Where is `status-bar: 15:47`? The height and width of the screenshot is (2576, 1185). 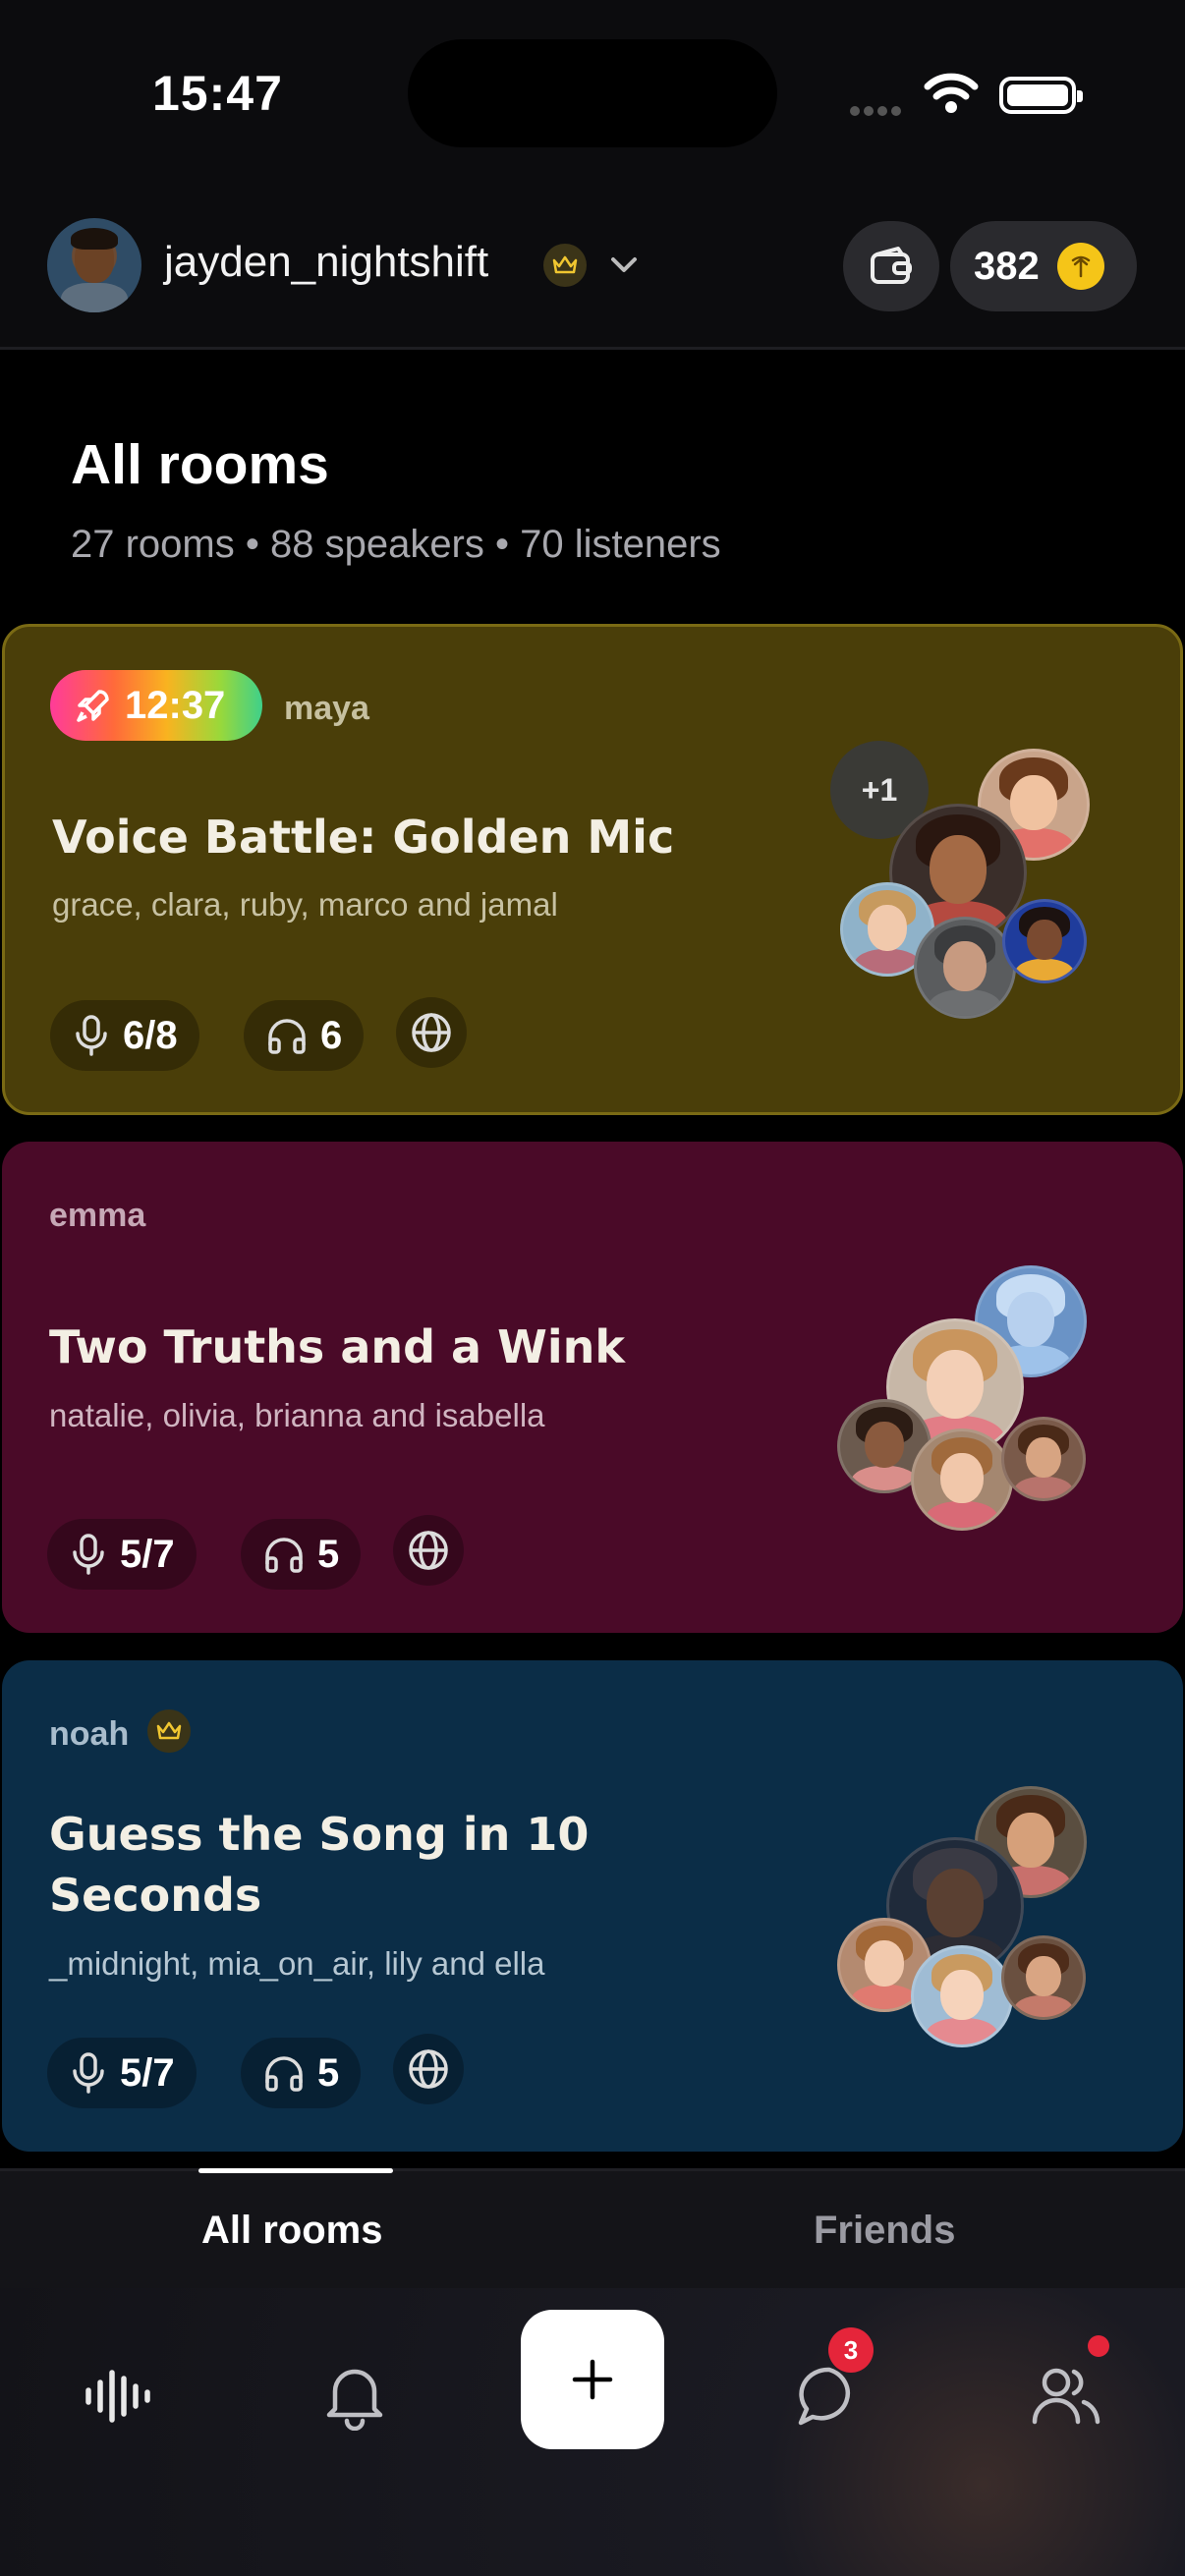
status-bar: 15:47 is located at coordinates (592, 93).